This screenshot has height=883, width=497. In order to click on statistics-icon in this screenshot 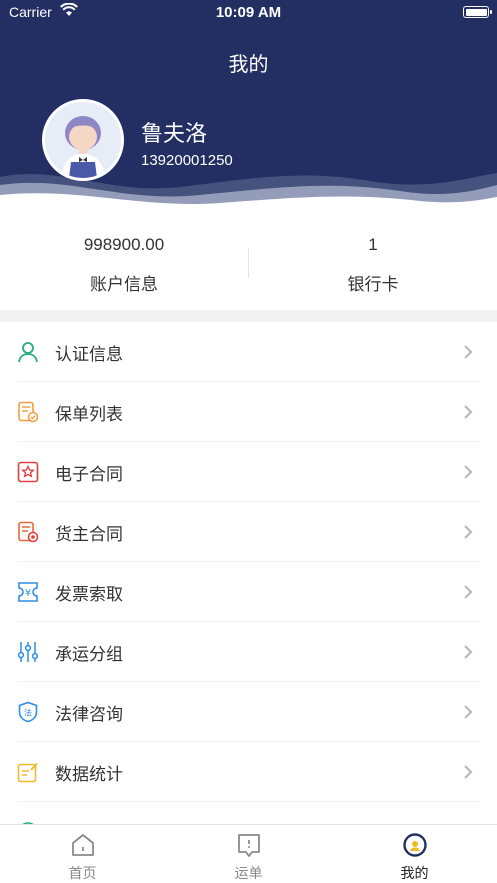, I will do `click(27, 772)`.